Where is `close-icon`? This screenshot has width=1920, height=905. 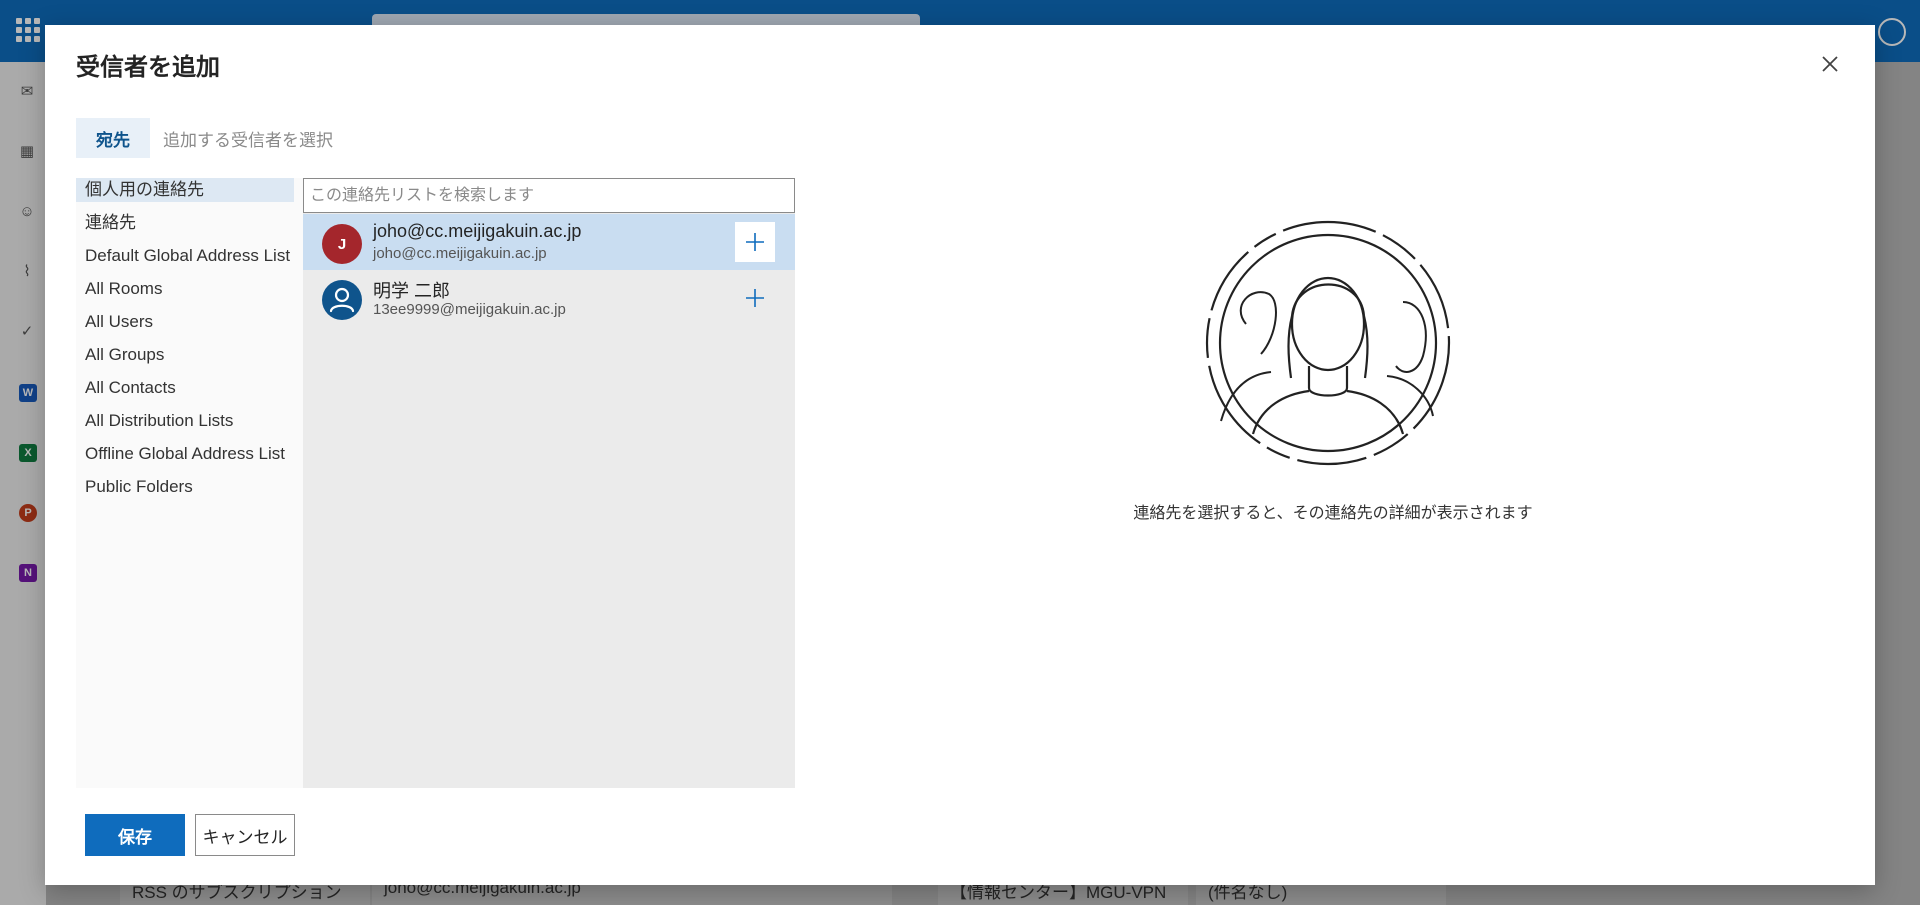 close-icon is located at coordinates (1830, 64).